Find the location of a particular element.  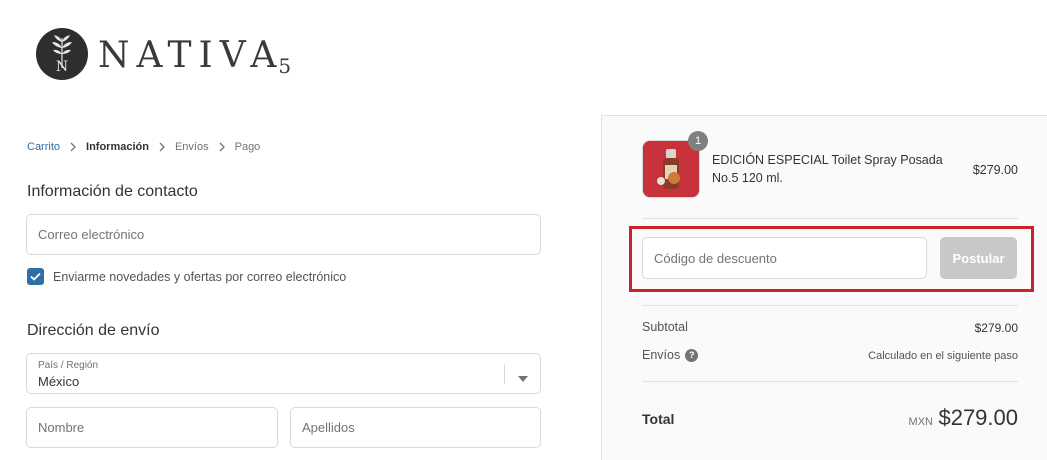

select-divider is located at coordinates (504, 374).